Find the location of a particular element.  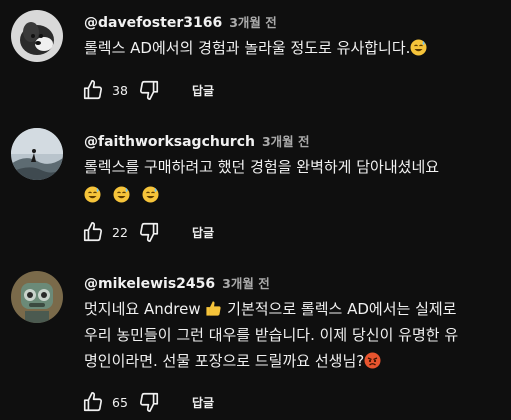

author-handle: @davefoster3166 is located at coordinates (153, 23).